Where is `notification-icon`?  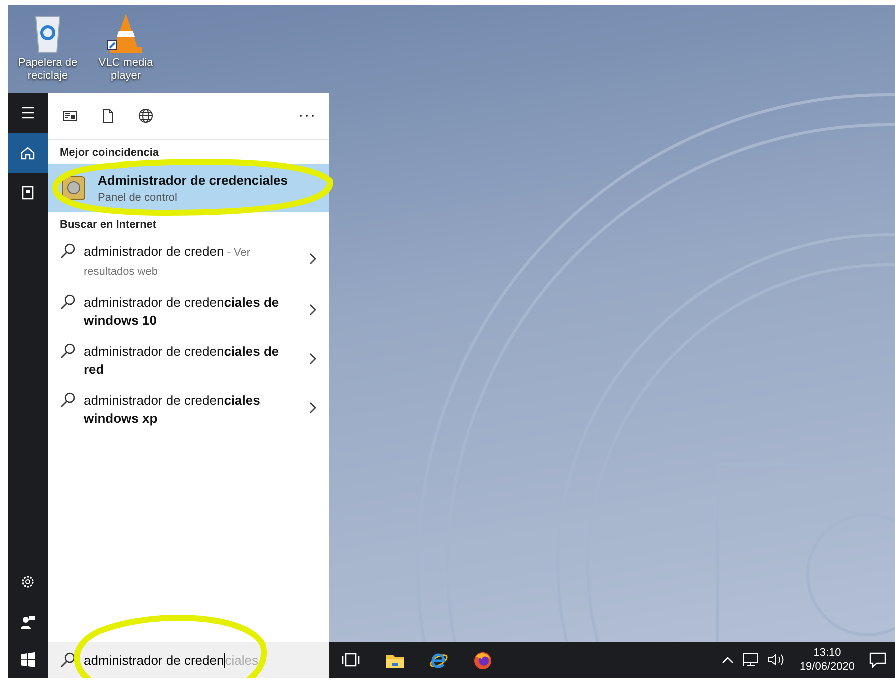
notification-icon is located at coordinates (878, 660).